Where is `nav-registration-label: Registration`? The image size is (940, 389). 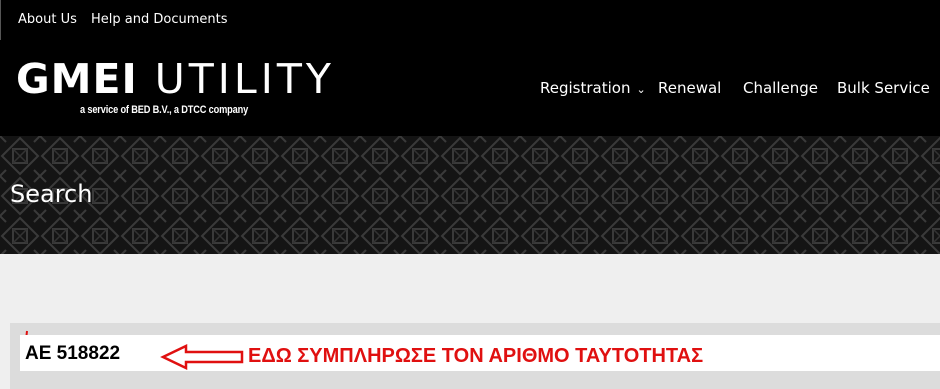
nav-registration-label: Registration is located at coordinates (585, 88).